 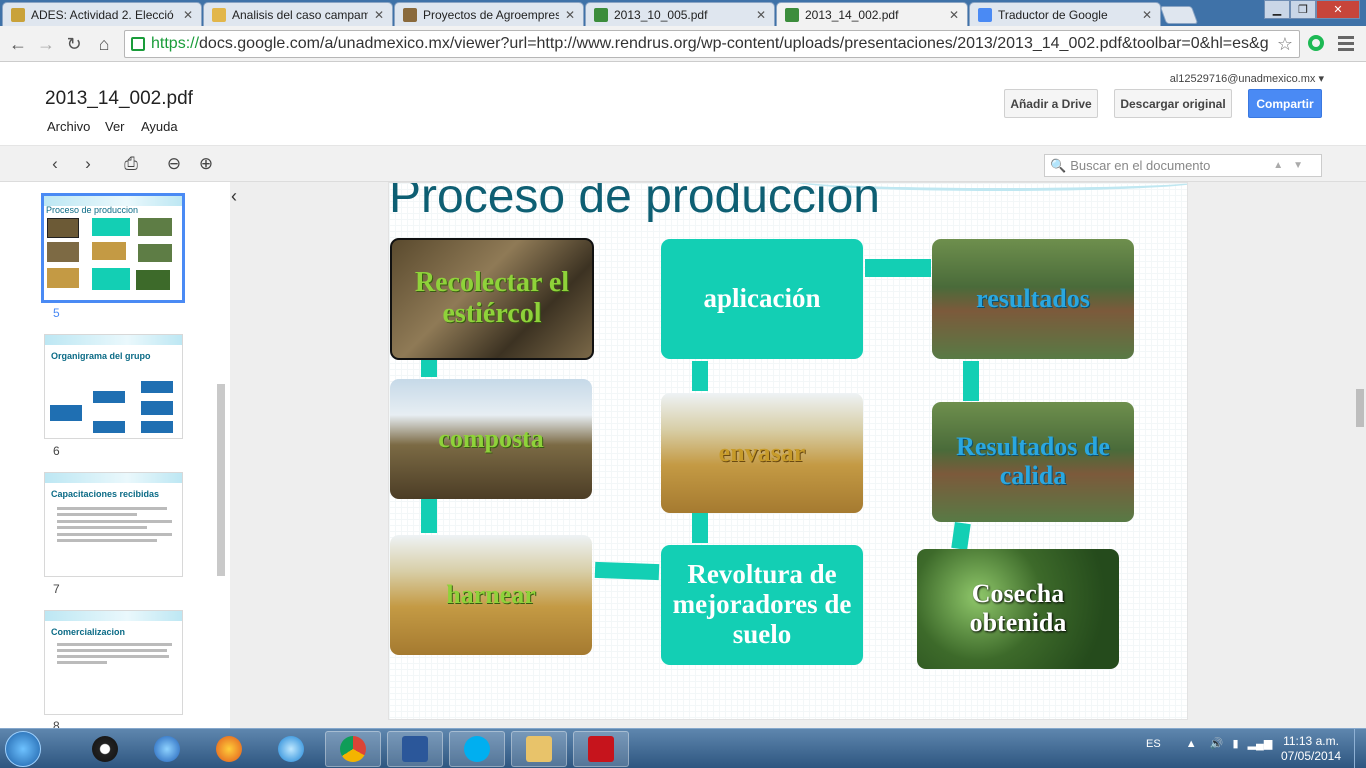 What do you see at coordinates (1285, 44) in the screenshot?
I see `bookmark-star-icon: ☆` at bounding box center [1285, 44].